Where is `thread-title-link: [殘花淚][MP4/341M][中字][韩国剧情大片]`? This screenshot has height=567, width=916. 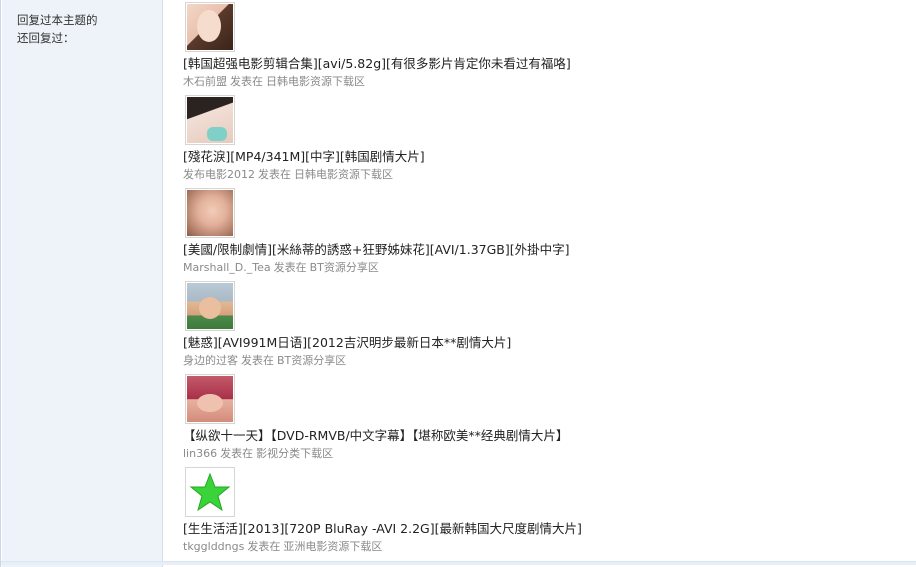 thread-title-link: [殘花淚][MP4/341M][中字][韩国剧情大片] is located at coordinates (549, 157).